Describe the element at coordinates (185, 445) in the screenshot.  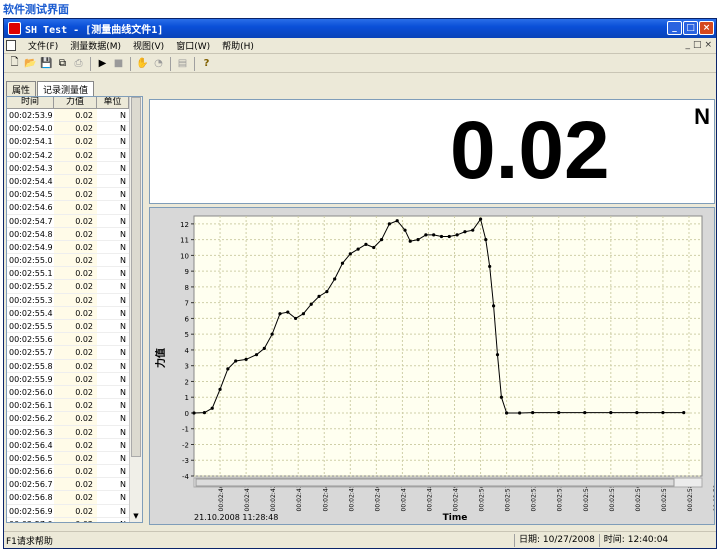
I see `y-tick-label: -2` at that location.